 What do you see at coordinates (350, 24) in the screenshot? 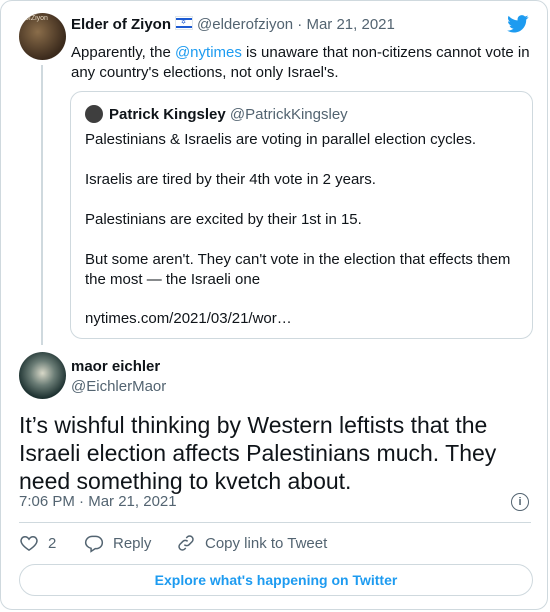
I see `author-date: Mar 21, 2021` at bounding box center [350, 24].